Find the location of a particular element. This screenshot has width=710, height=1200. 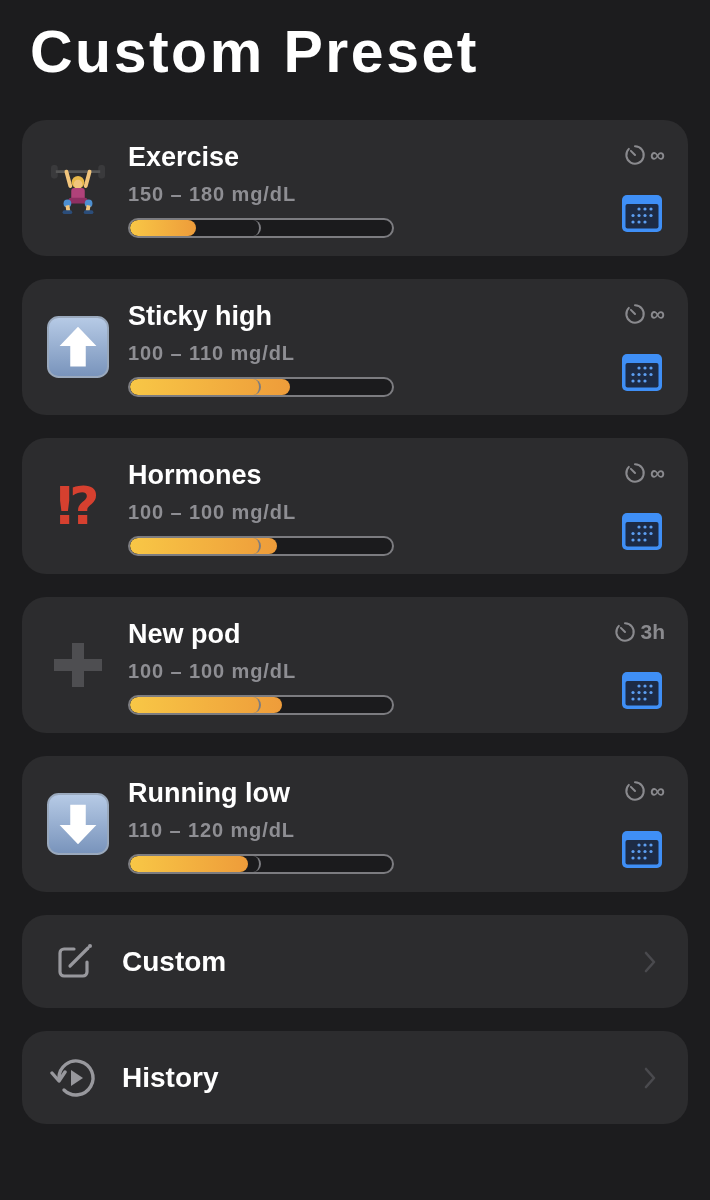

page-title: Custom Preset is located at coordinates (255, 52).